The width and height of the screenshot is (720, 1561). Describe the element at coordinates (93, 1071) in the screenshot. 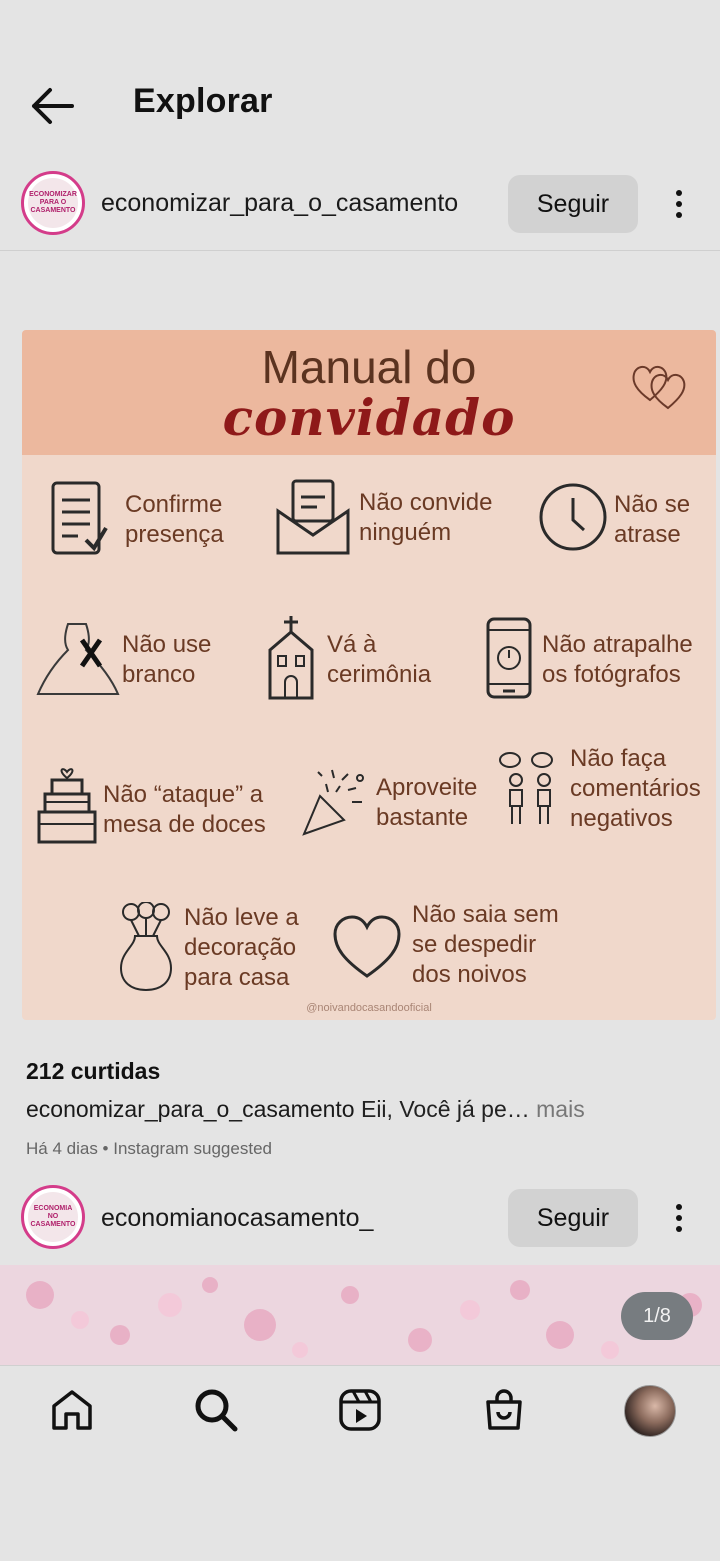

I see `post1-likes: 212 curtidas` at that location.